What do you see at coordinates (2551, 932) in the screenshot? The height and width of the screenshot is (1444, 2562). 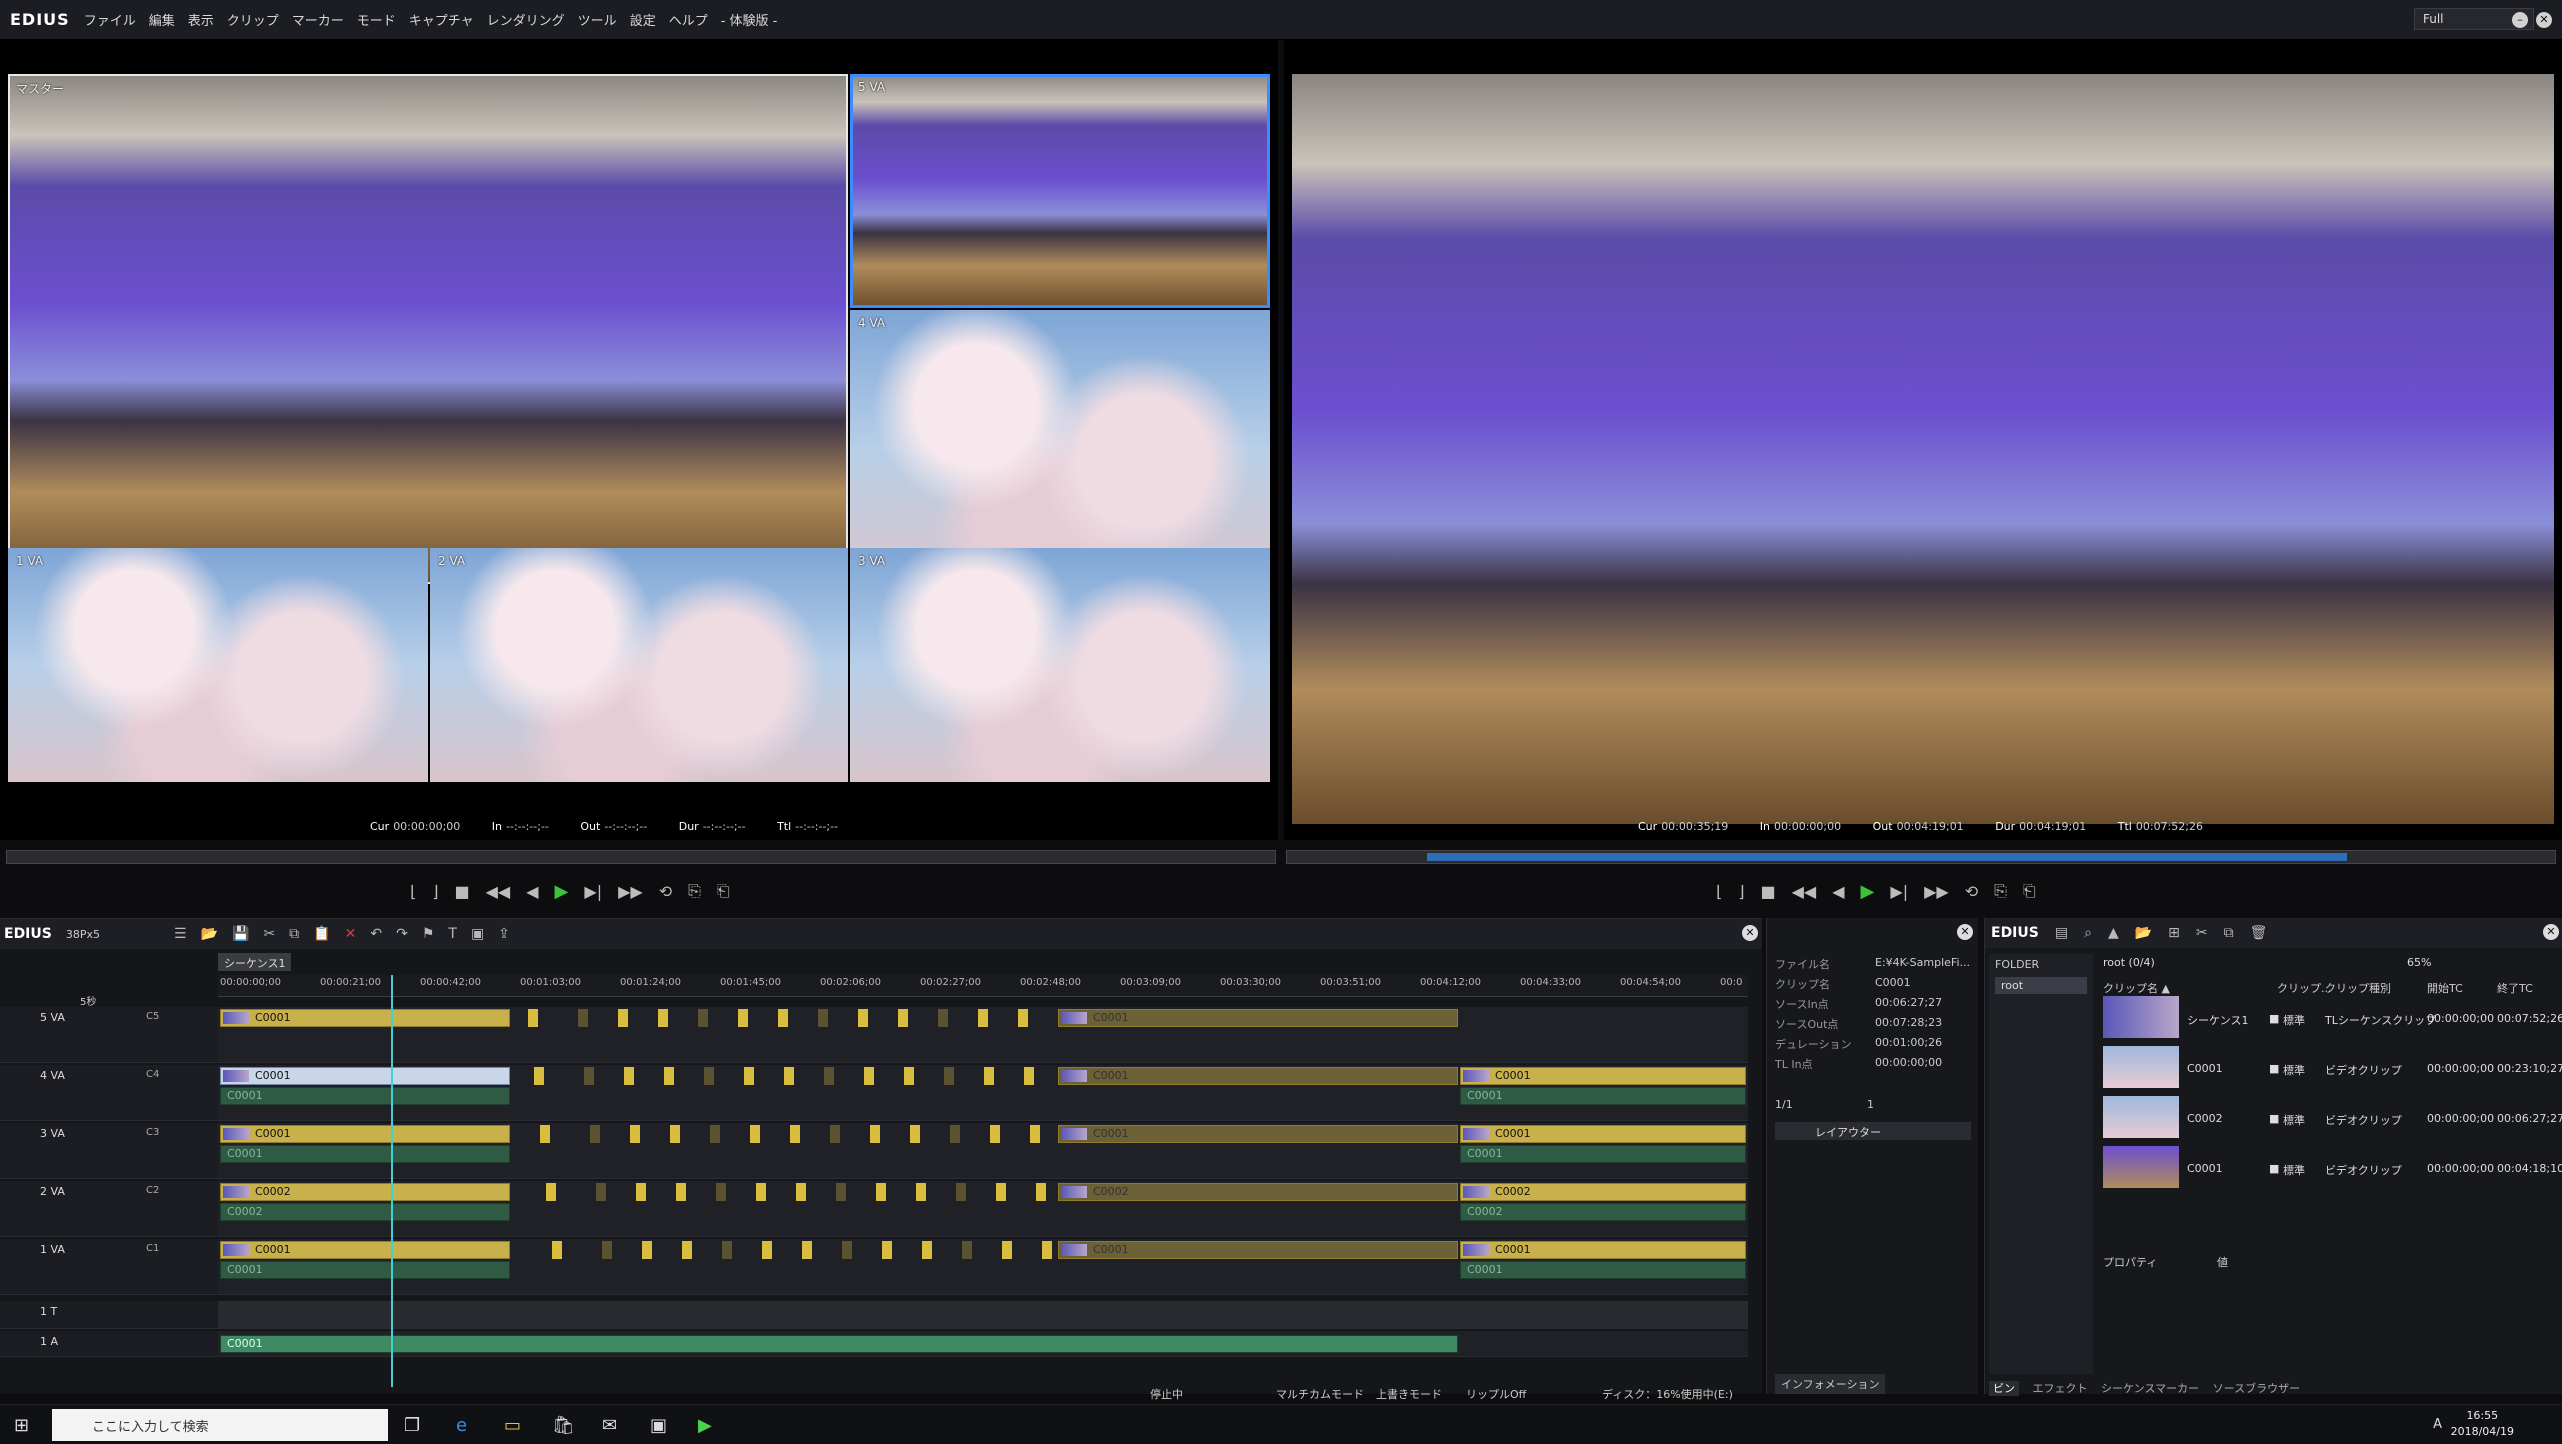 I see `close-icon: ✕` at bounding box center [2551, 932].